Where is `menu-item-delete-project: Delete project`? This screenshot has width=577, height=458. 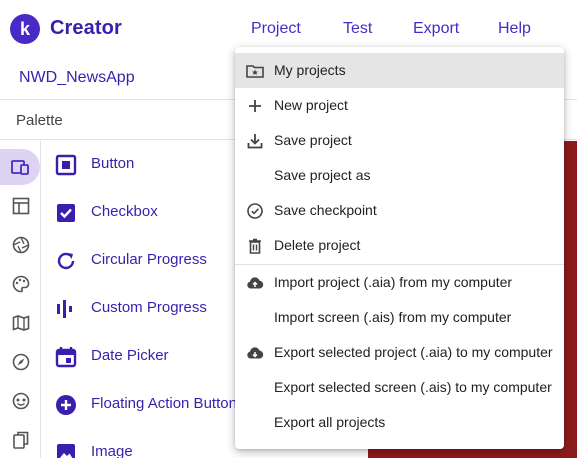
menu-item-delete-project: Delete project is located at coordinates (399, 245).